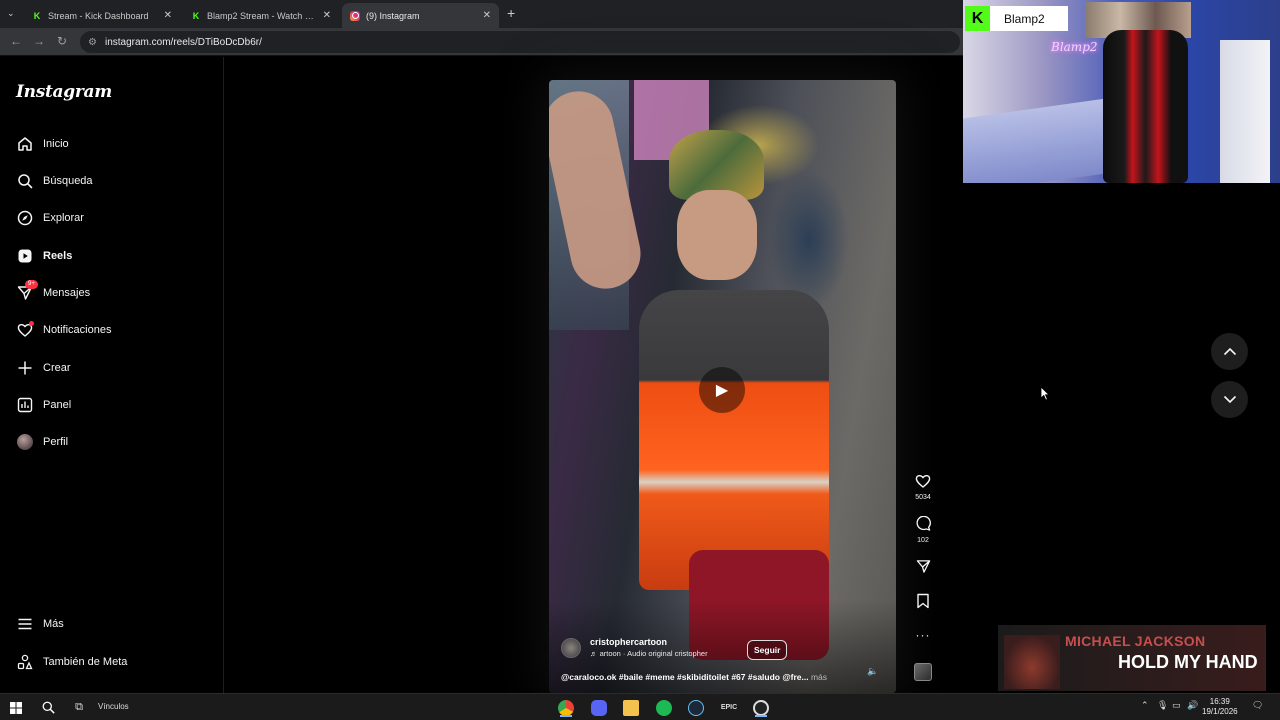 Image resolution: width=1280 pixels, height=720 pixels. What do you see at coordinates (1176, 705) in the screenshot?
I see `network-icon: ▭` at bounding box center [1176, 705].